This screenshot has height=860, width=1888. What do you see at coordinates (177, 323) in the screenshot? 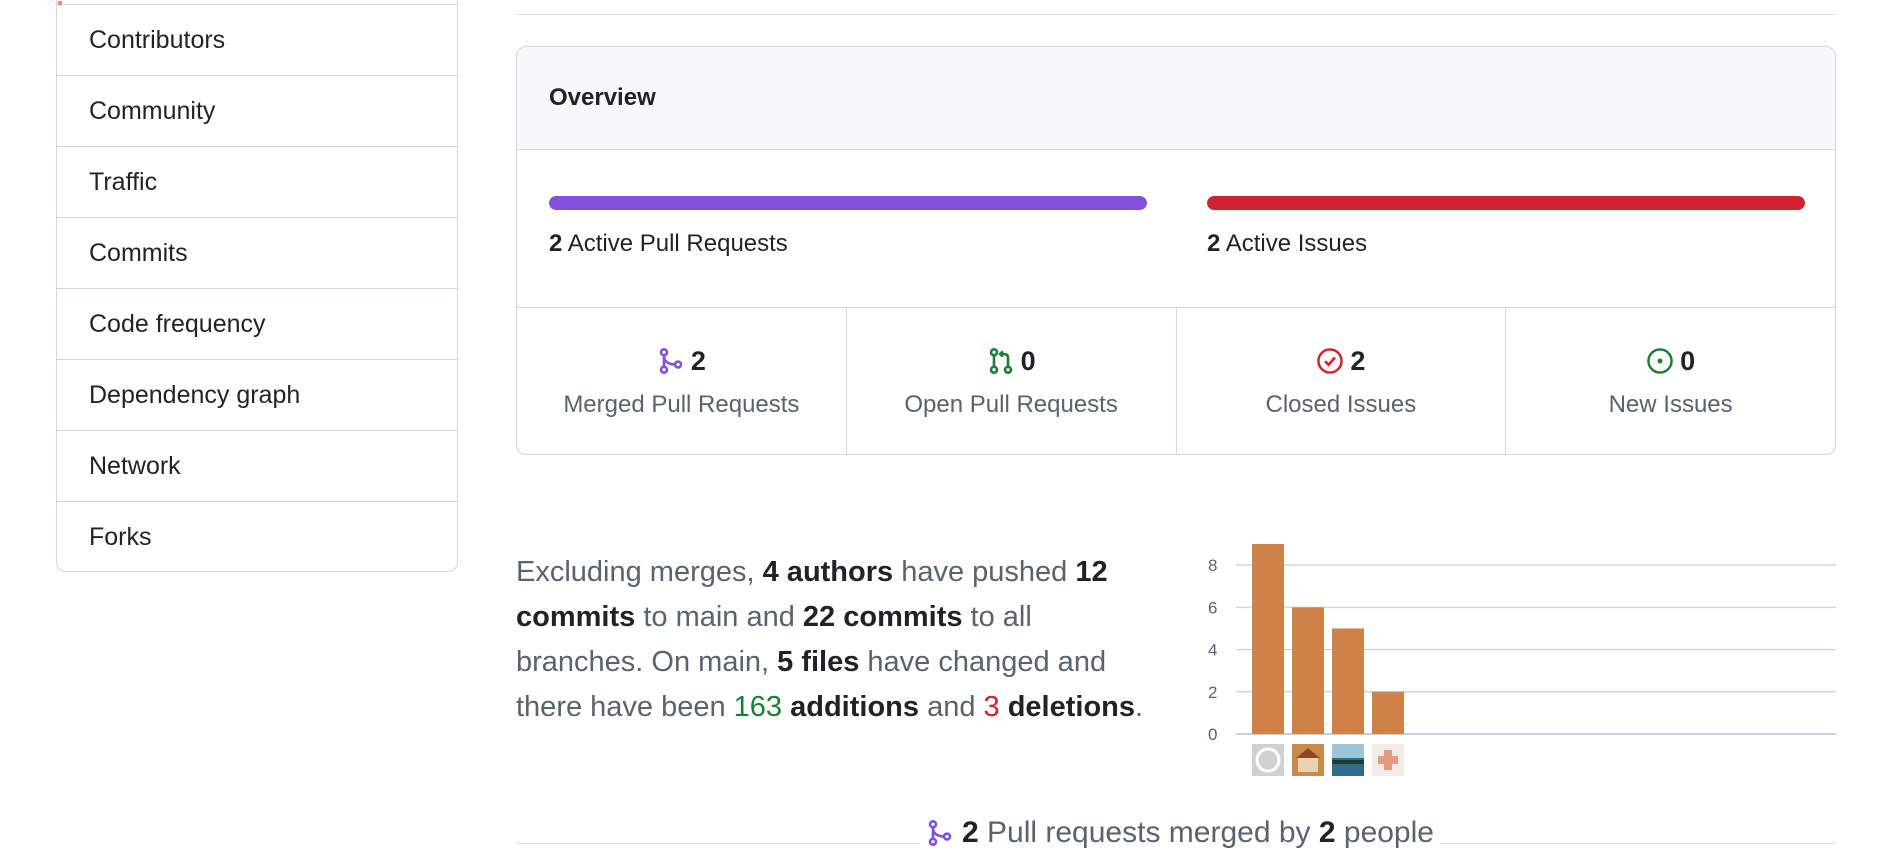
I see `sidebar-item-label: Code frequency` at bounding box center [177, 323].